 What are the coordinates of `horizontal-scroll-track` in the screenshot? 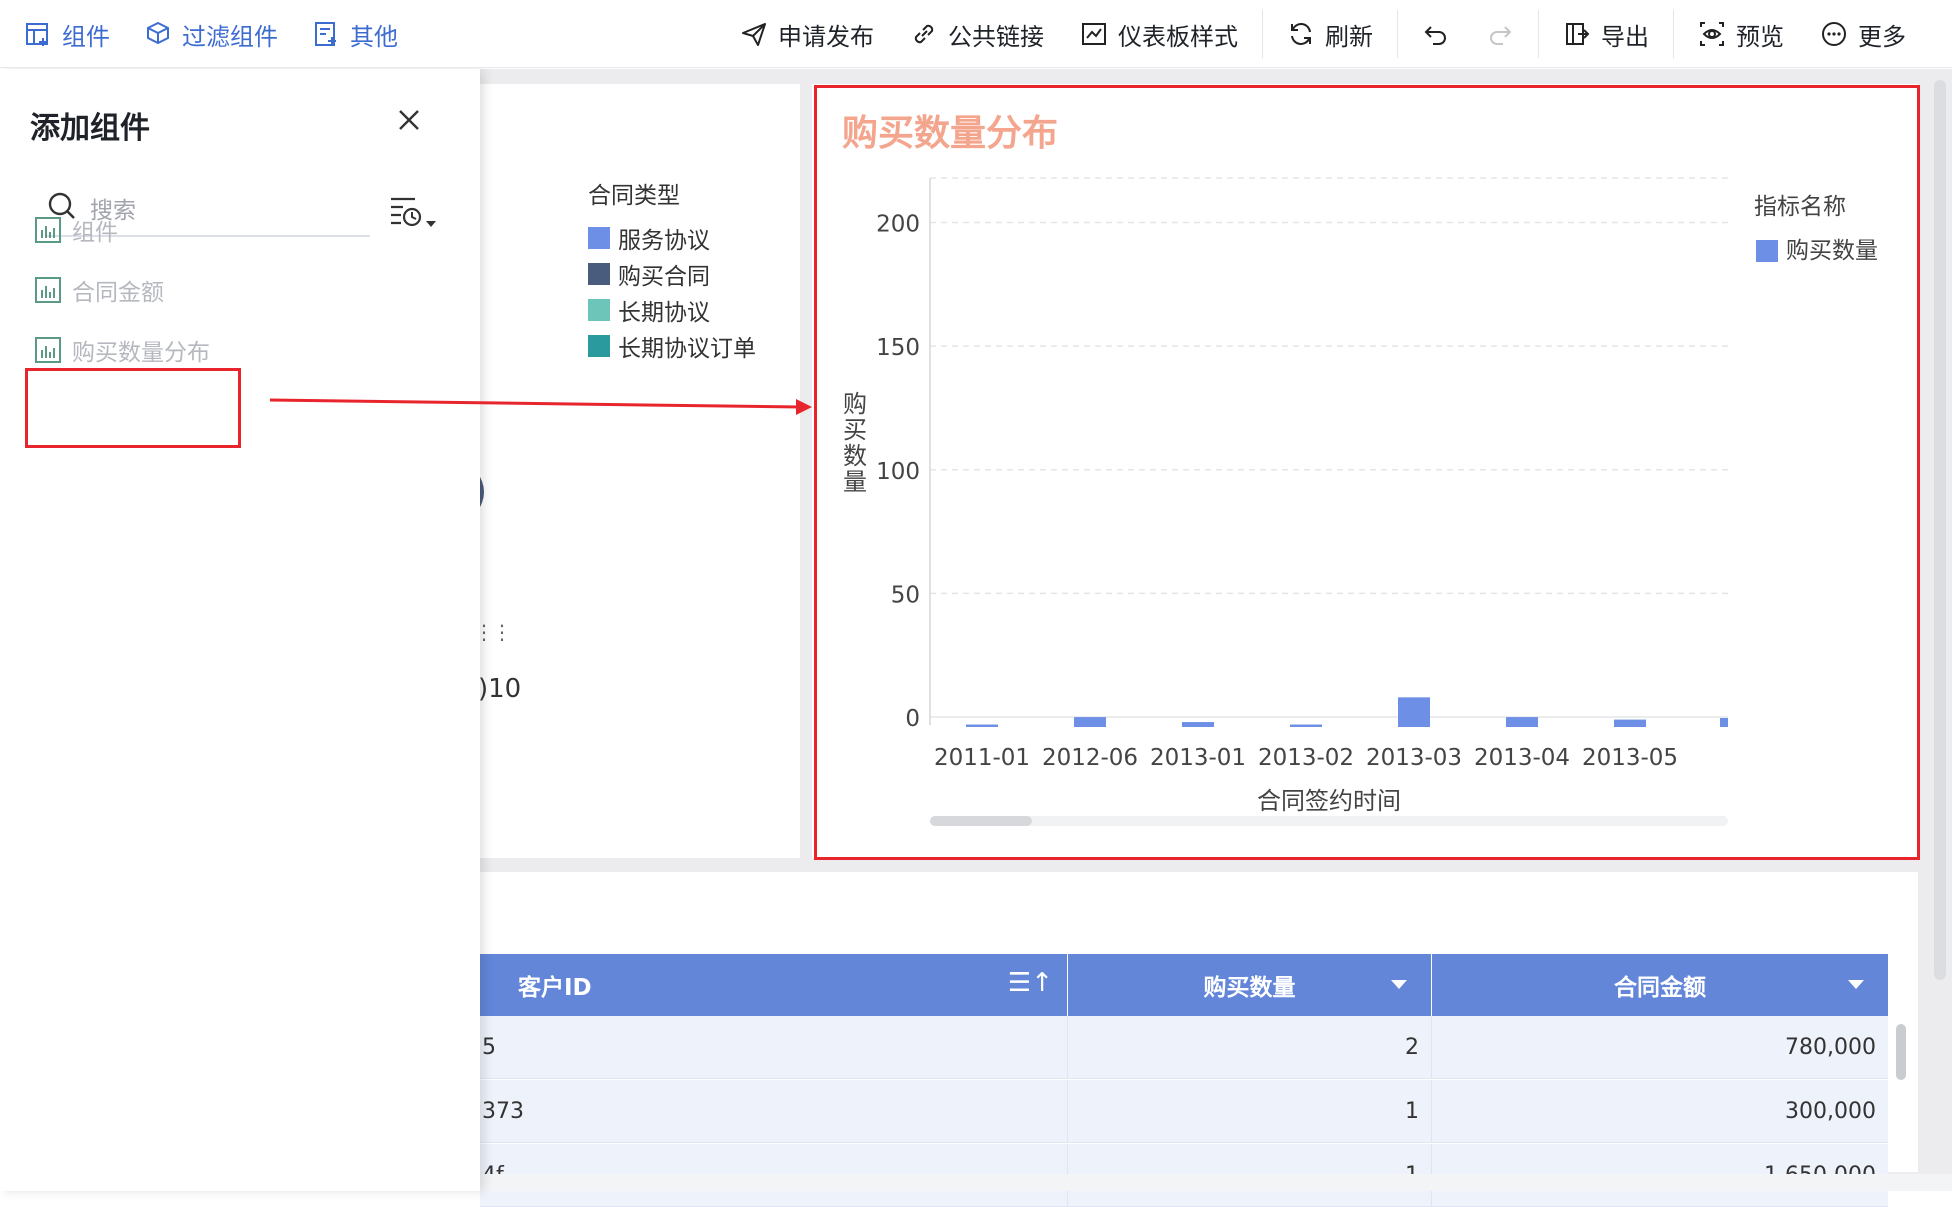 It's located at (1216, 1182).